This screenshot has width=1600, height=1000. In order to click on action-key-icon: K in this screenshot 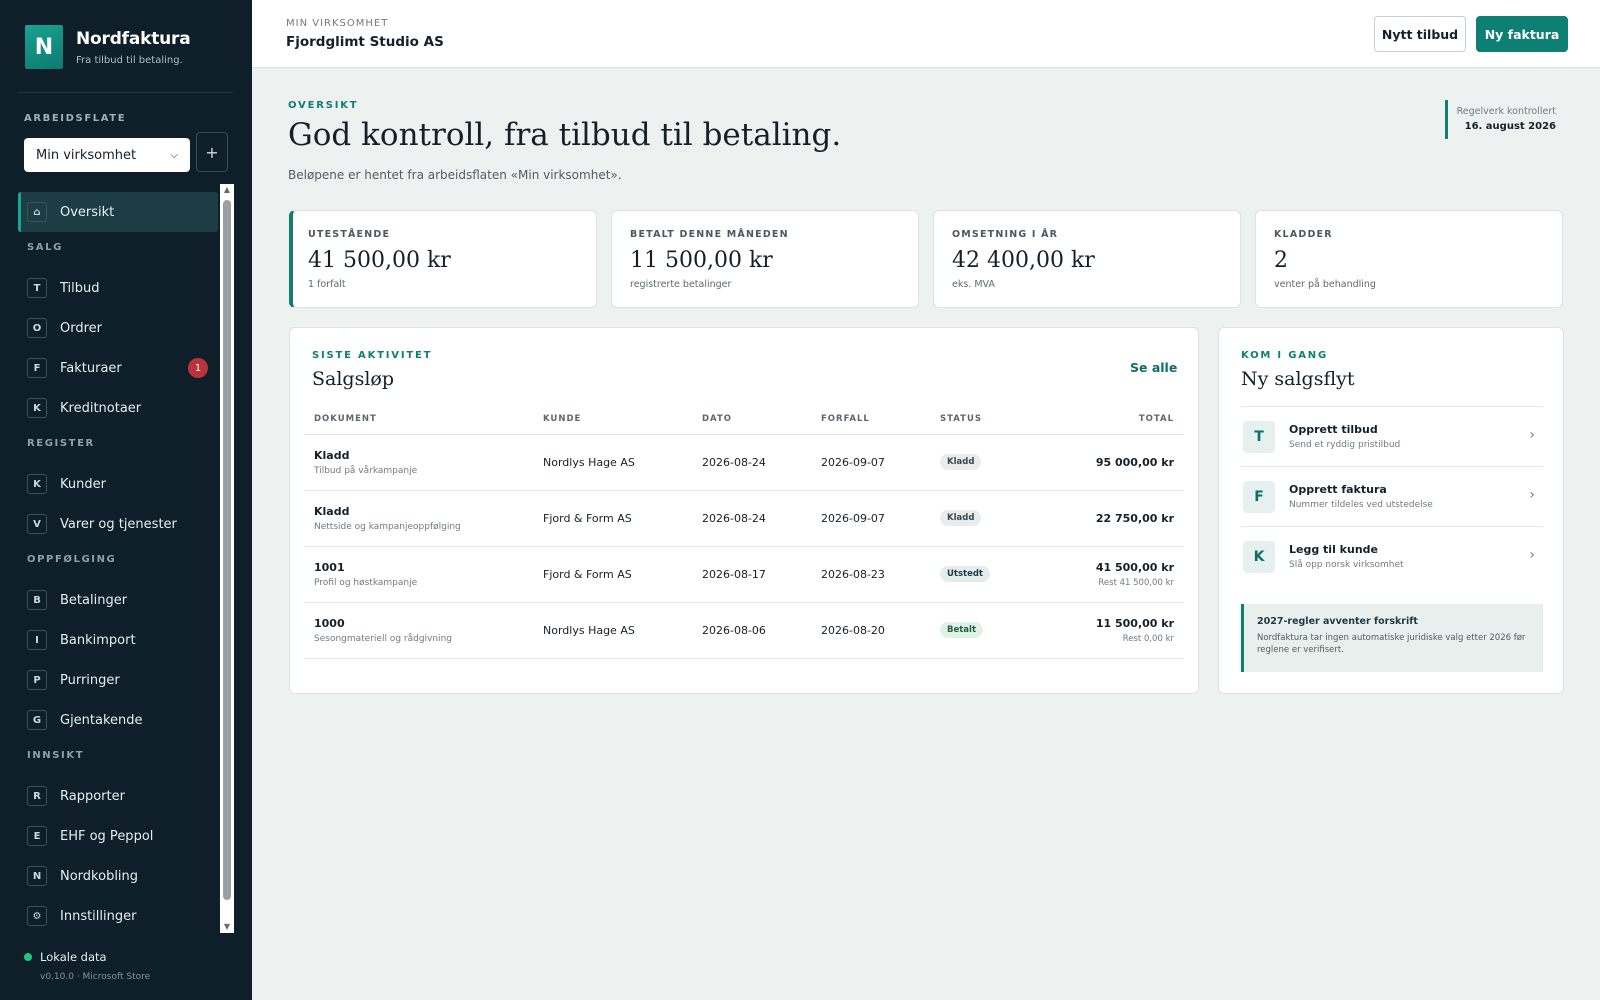, I will do `click(1259, 556)`.